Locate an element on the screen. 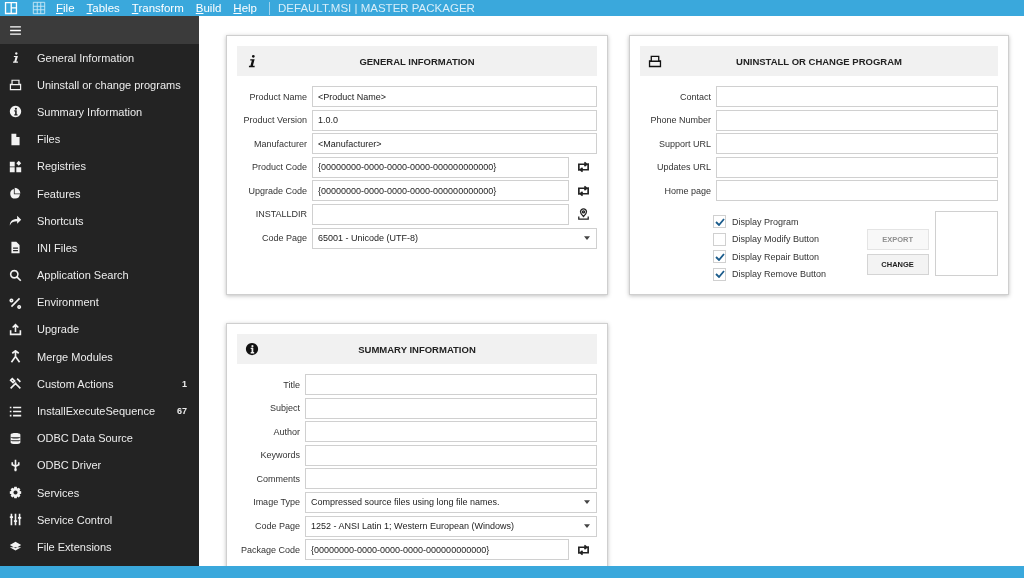 This screenshot has width=1024, height=578. sidebar-item: Service Control is located at coordinates (99, 520).